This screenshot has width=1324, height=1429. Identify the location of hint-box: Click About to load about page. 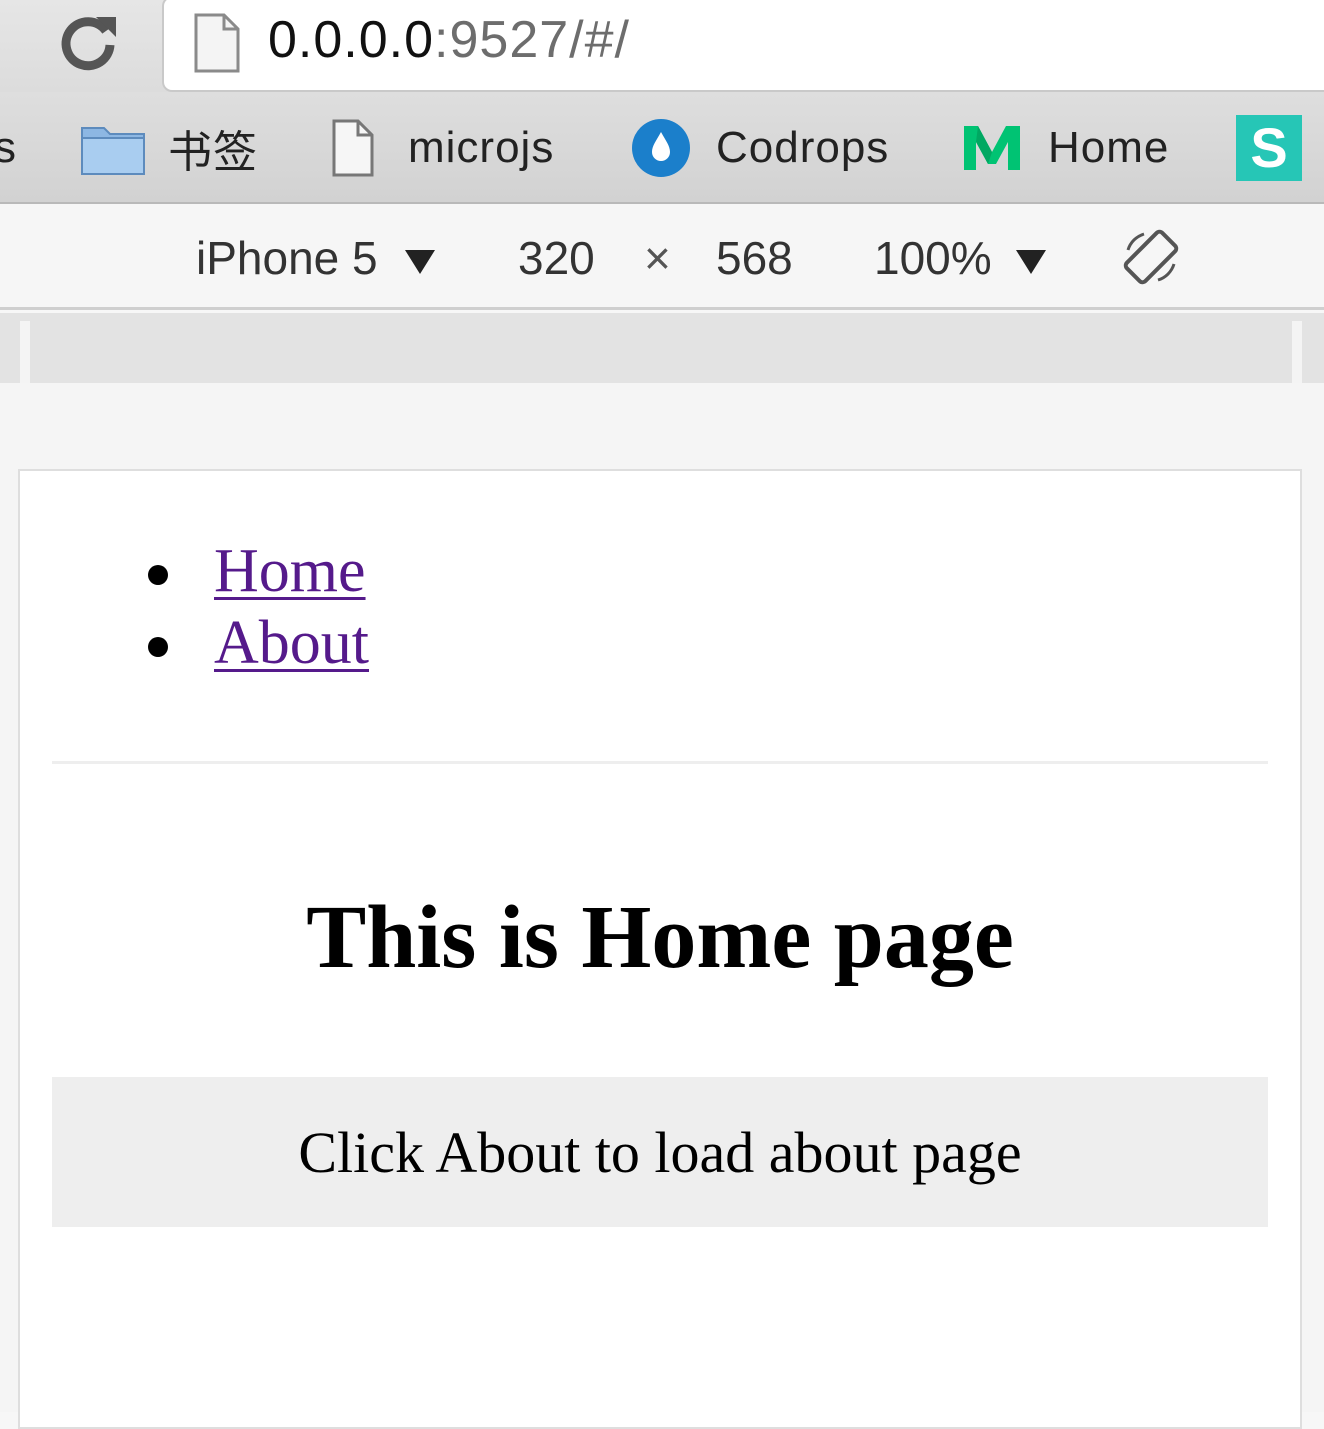
(660, 1152).